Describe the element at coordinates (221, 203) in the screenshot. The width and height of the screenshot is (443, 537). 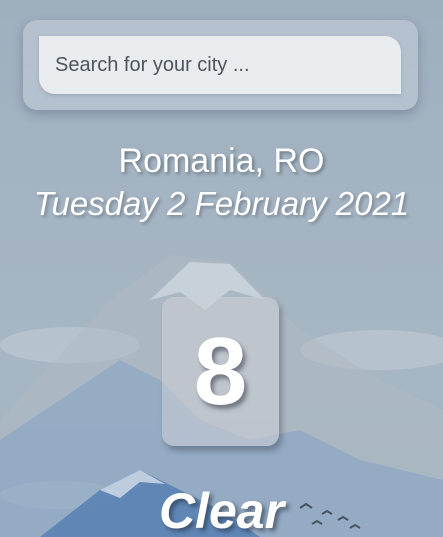
I see `date-label: Tuesday 2 February 2021` at that location.